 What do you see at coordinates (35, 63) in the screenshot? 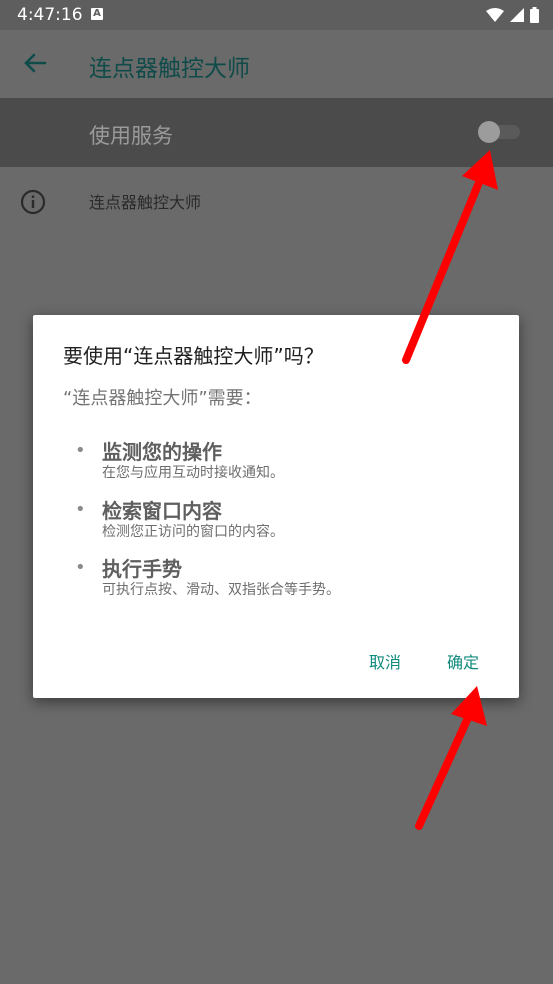
I see `arrow-left-icon` at bounding box center [35, 63].